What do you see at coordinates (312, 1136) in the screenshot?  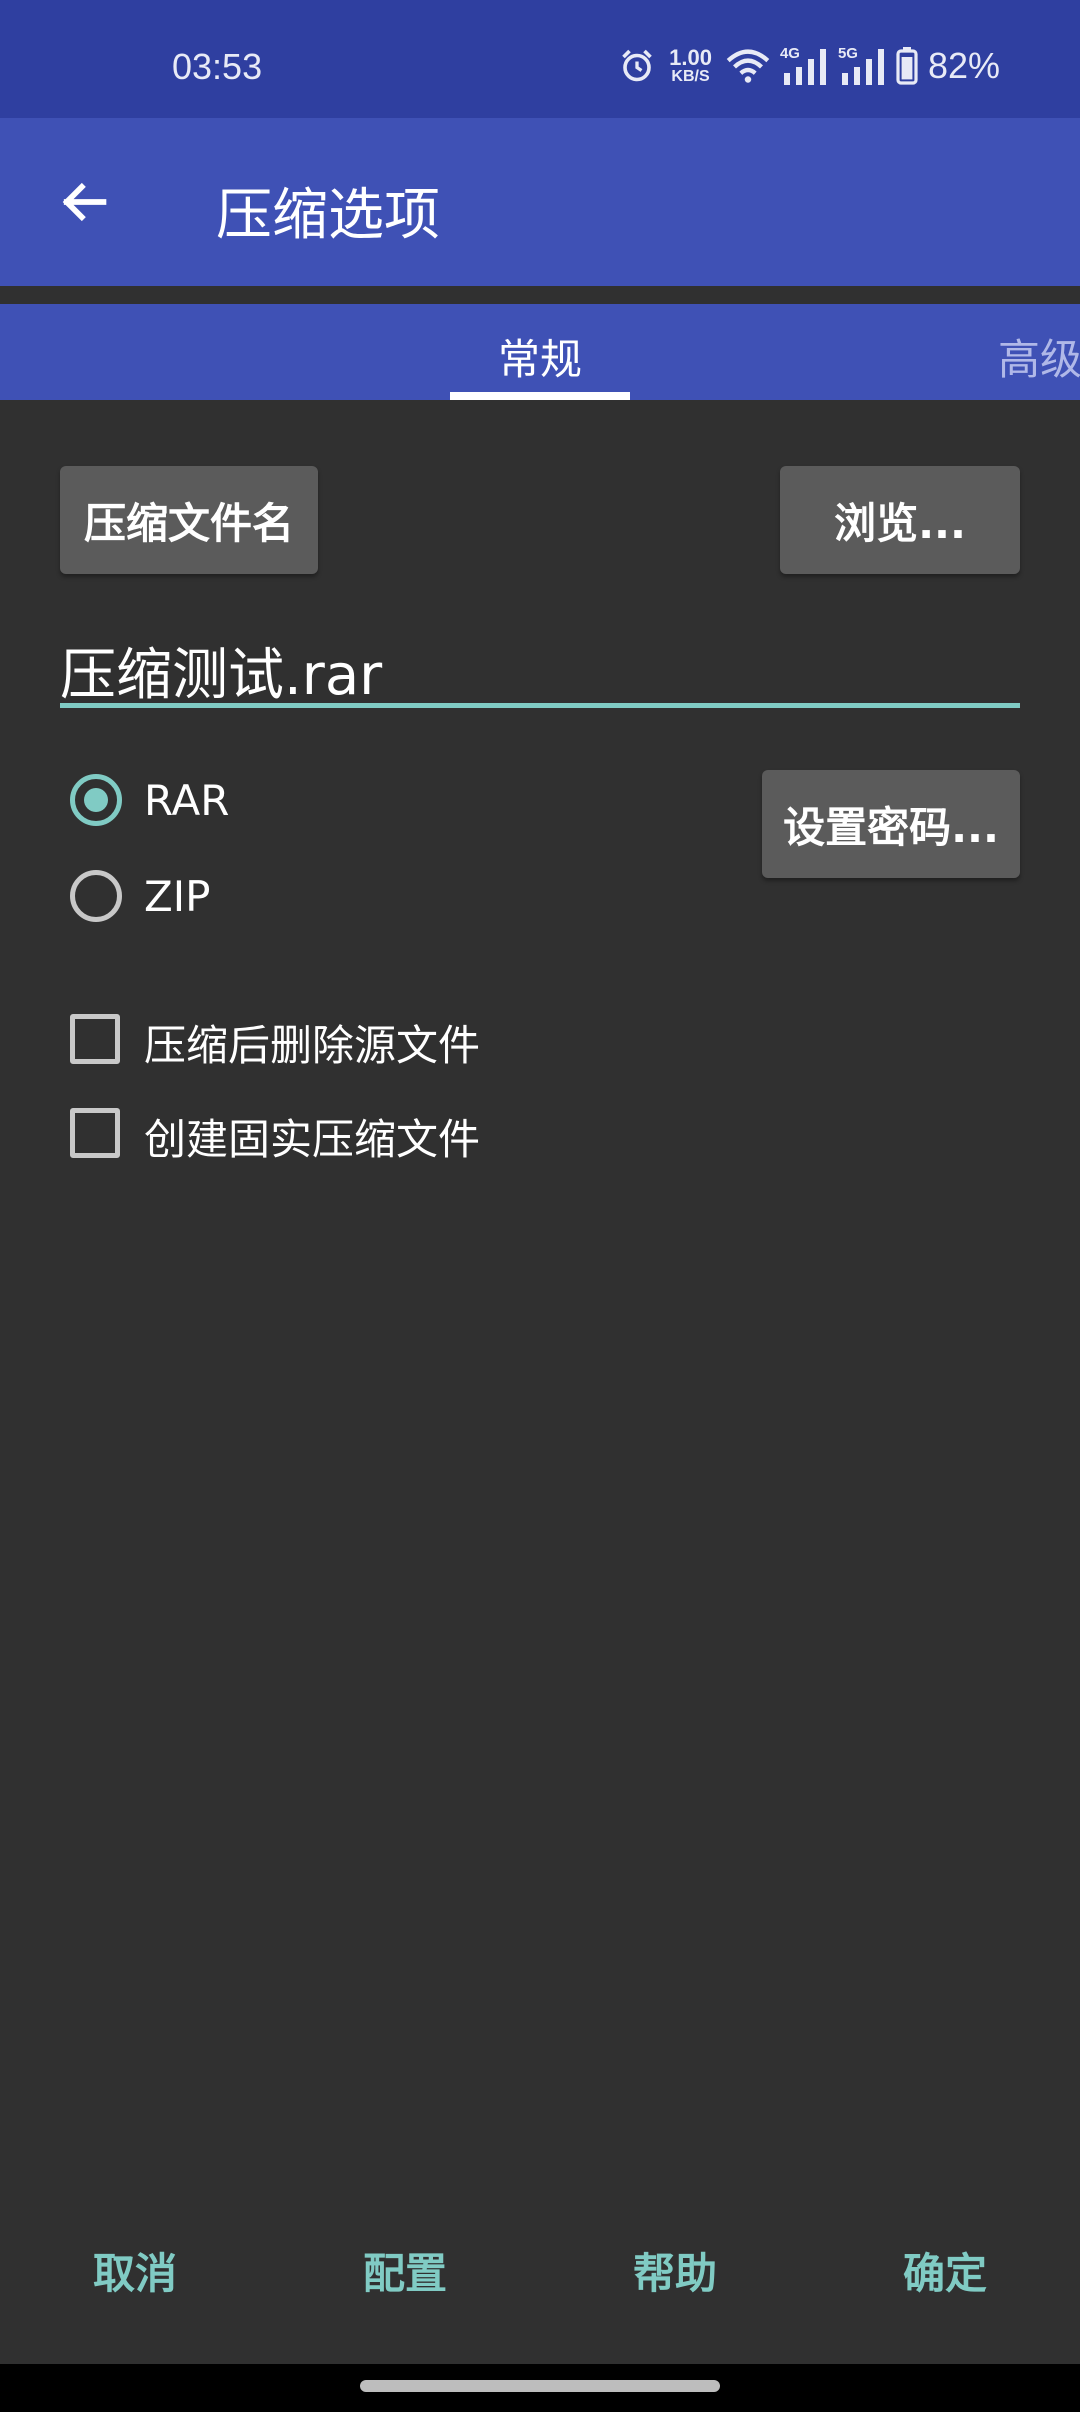 I see `solid-archive-label: 创建固实压缩文件` at bounding box center [312, 1136].